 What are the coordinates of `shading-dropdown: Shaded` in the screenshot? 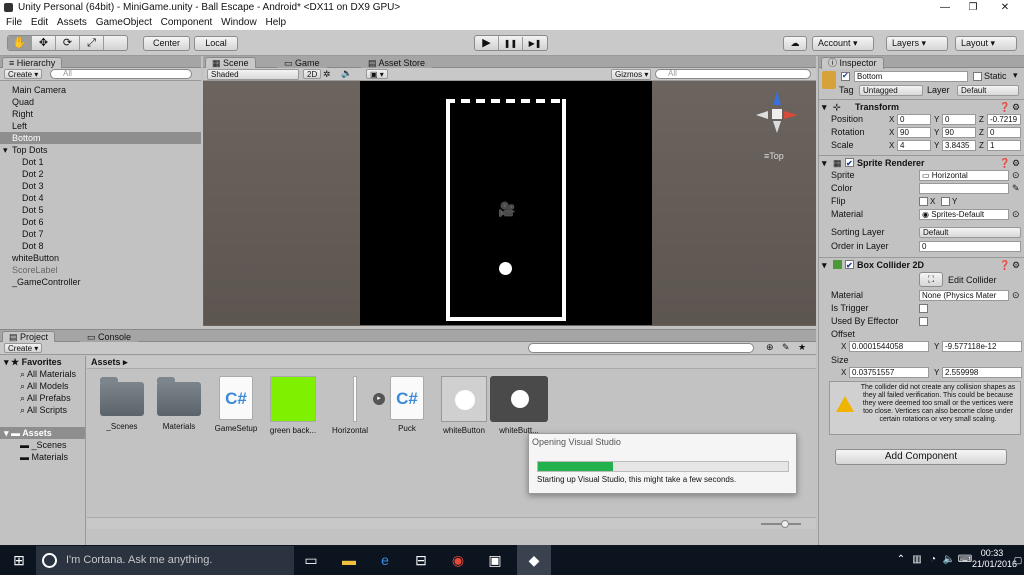 It's located at (253, 74).